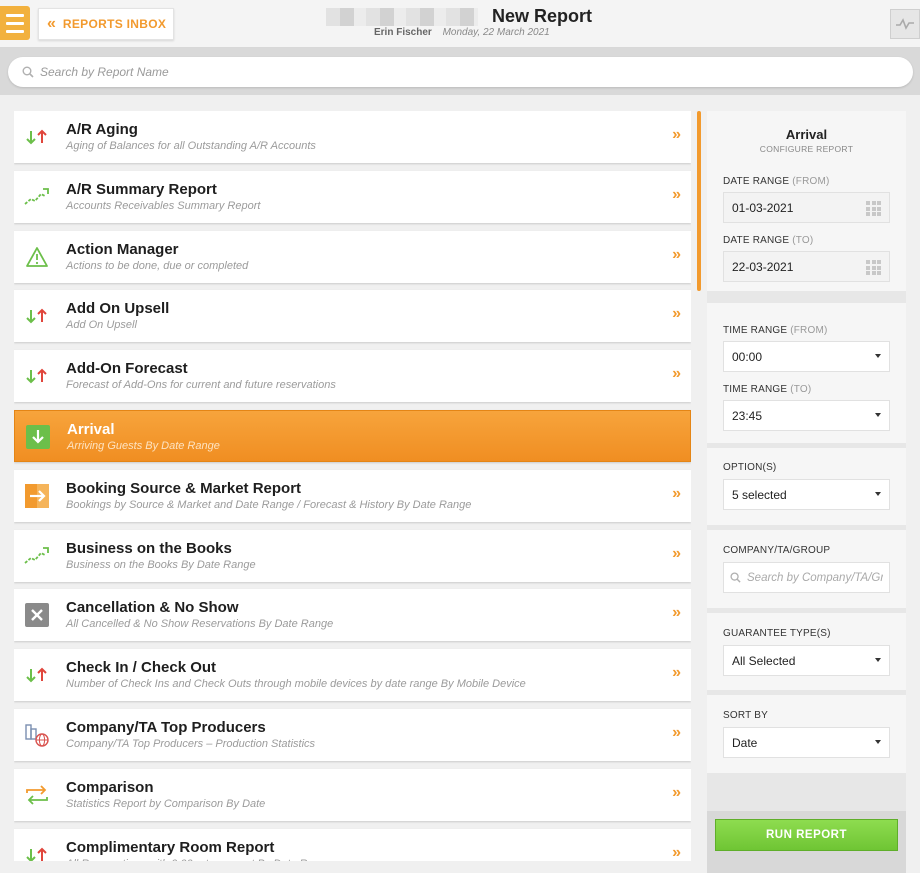  Describe the element at coordinates (747, 415) in the screenshot. I see `time-to-value: 23:45` at that location.